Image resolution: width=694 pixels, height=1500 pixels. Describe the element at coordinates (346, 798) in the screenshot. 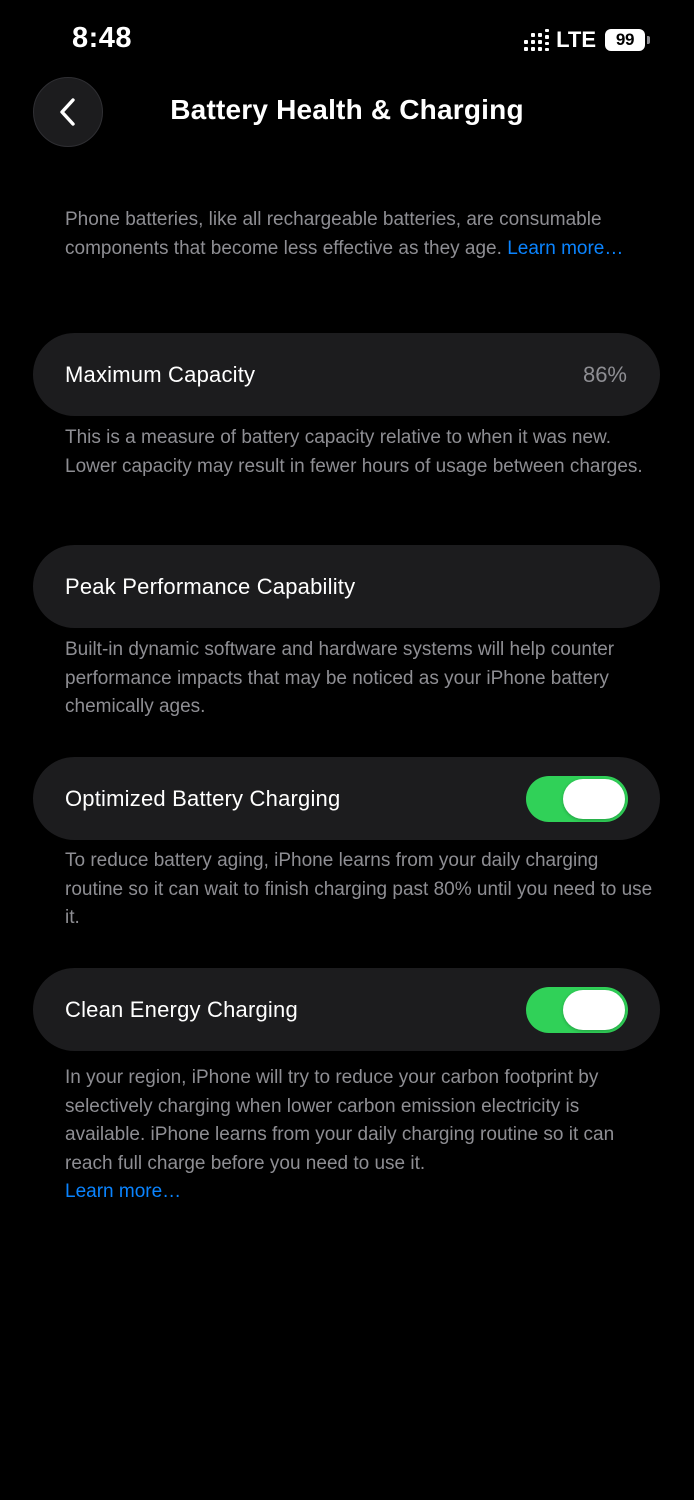

I see `optimized-charging-row: Optimized Battery Charging` at that location.